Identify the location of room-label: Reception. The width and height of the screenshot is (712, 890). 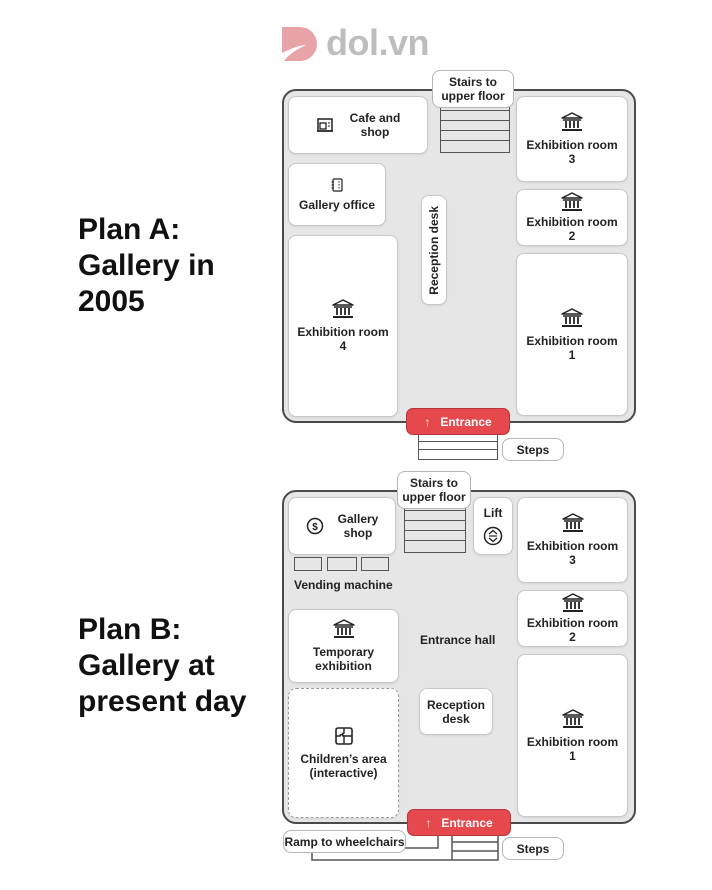
(455, 704).